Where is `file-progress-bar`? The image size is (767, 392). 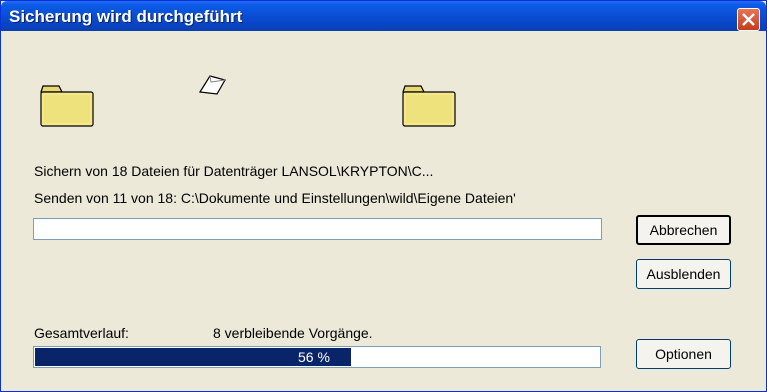
file-progress-bar is located at coordinates (317, 229).